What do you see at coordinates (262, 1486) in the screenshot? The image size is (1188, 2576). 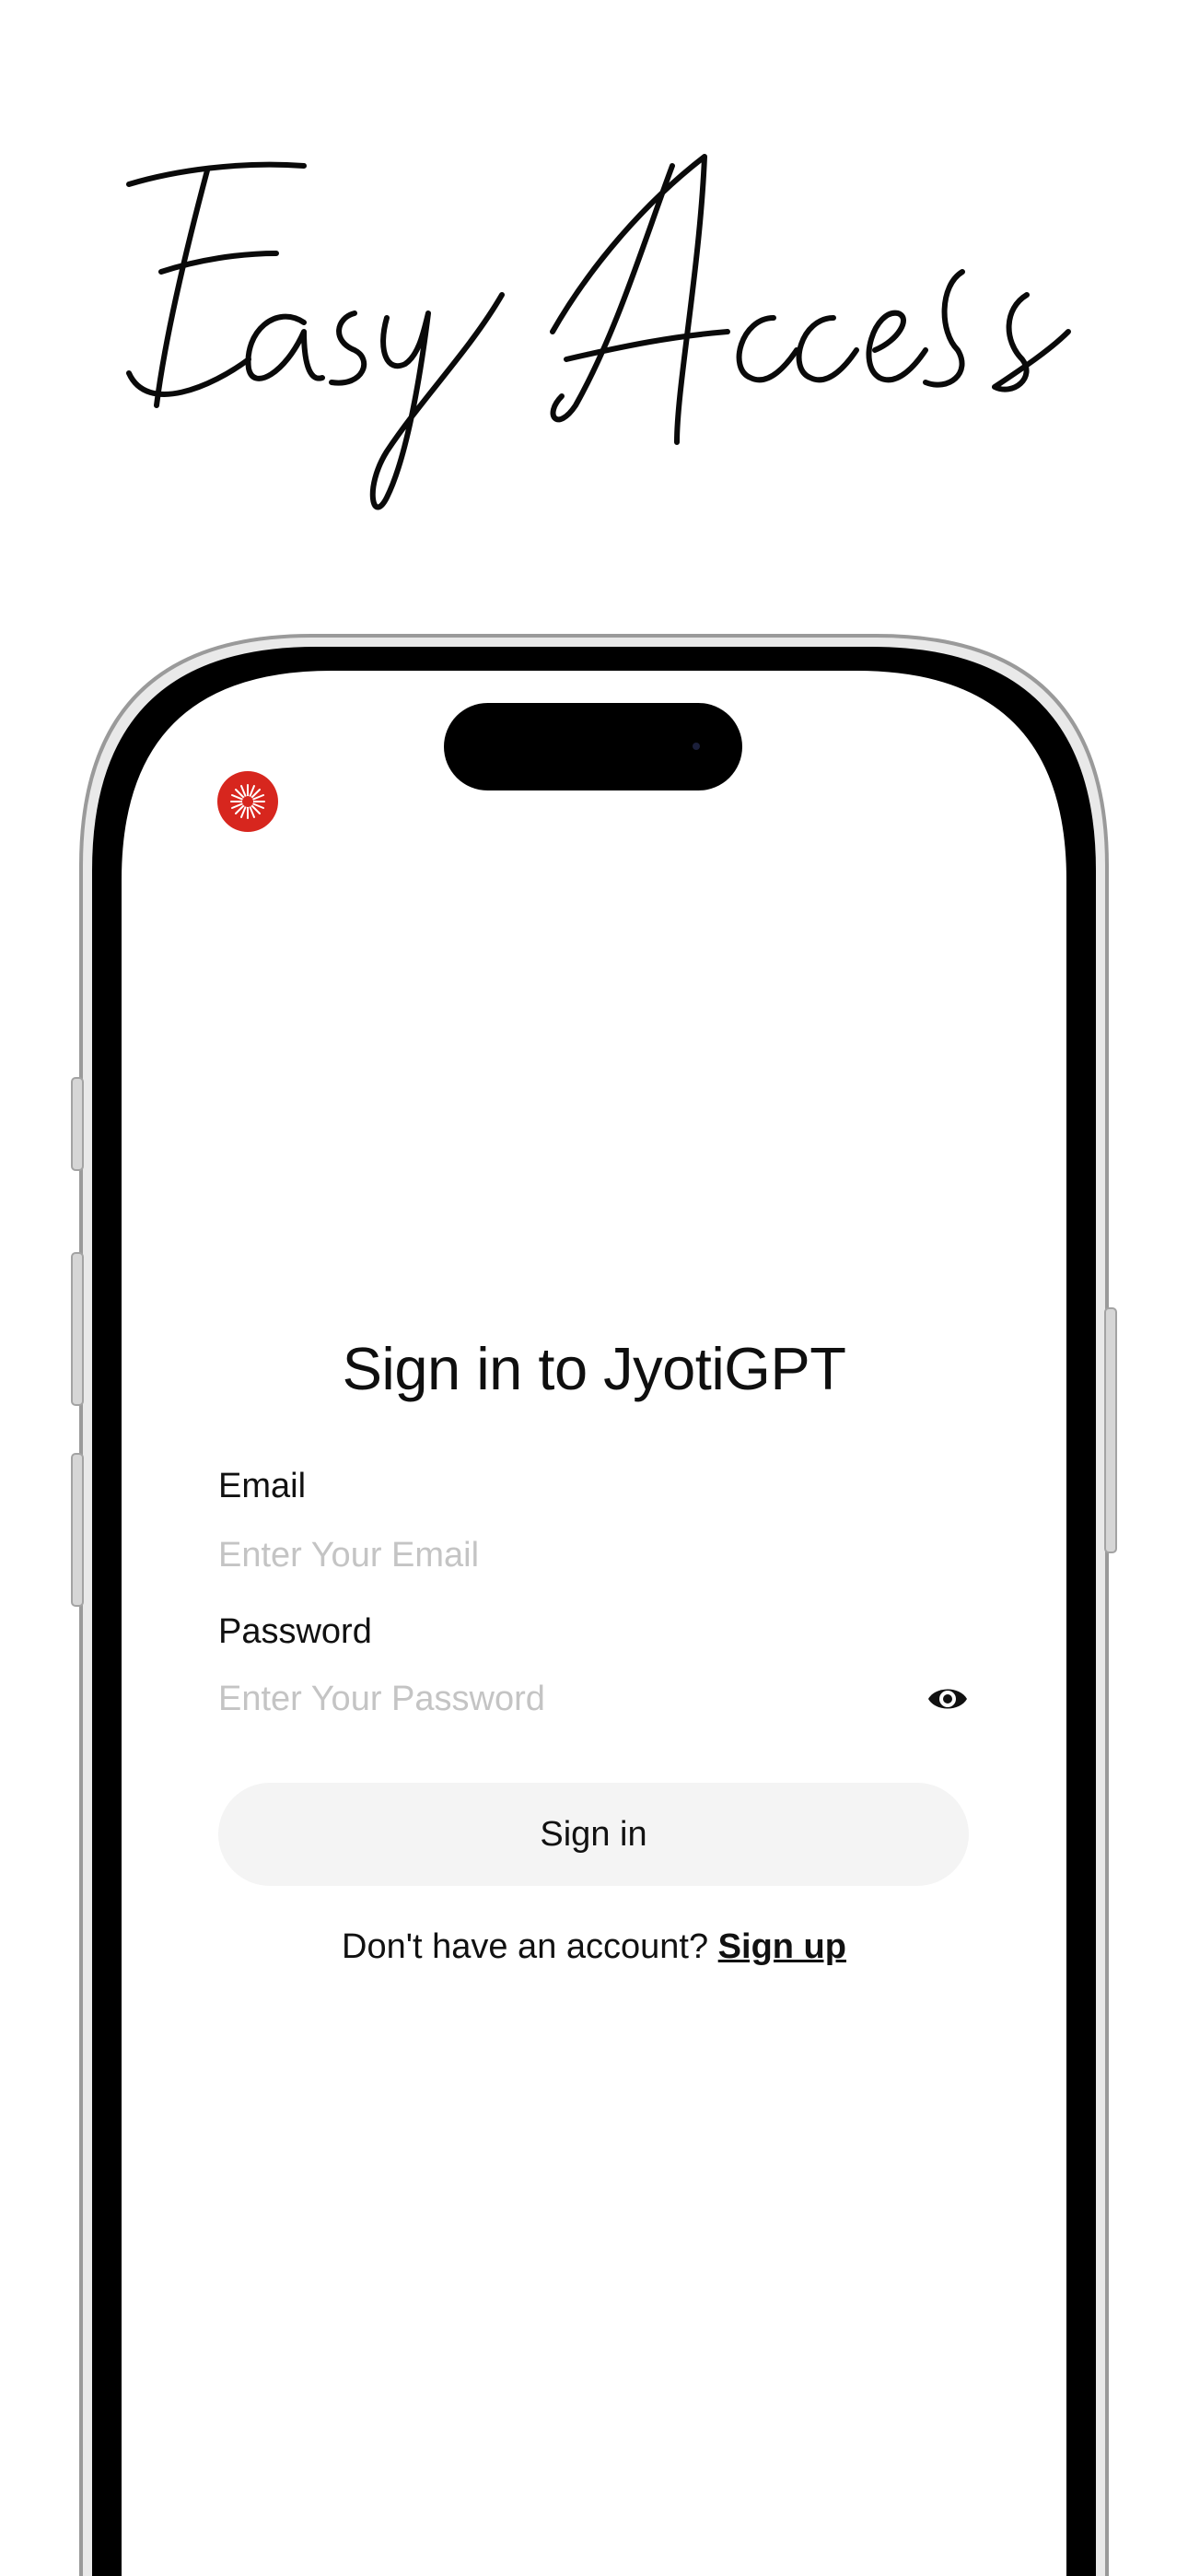 I see `email-label: Email` at bounding box center [262, 1486].